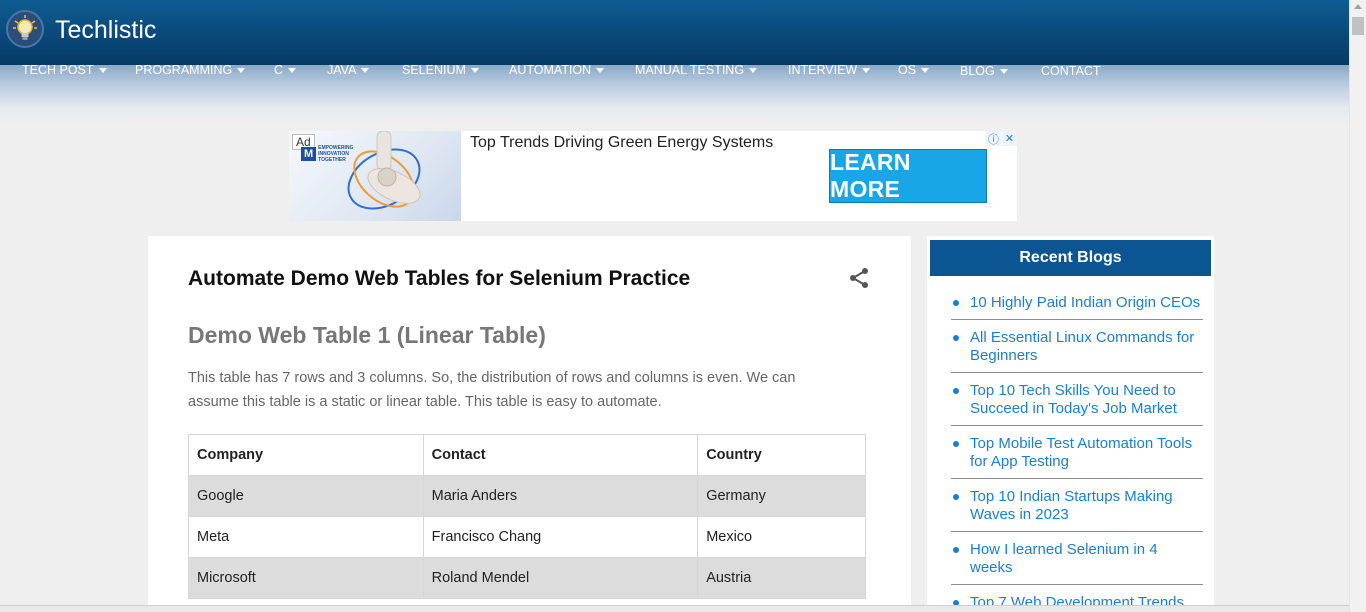 This screenshot has height=612, width=1366. I want to click on logo, so click(25, 29).